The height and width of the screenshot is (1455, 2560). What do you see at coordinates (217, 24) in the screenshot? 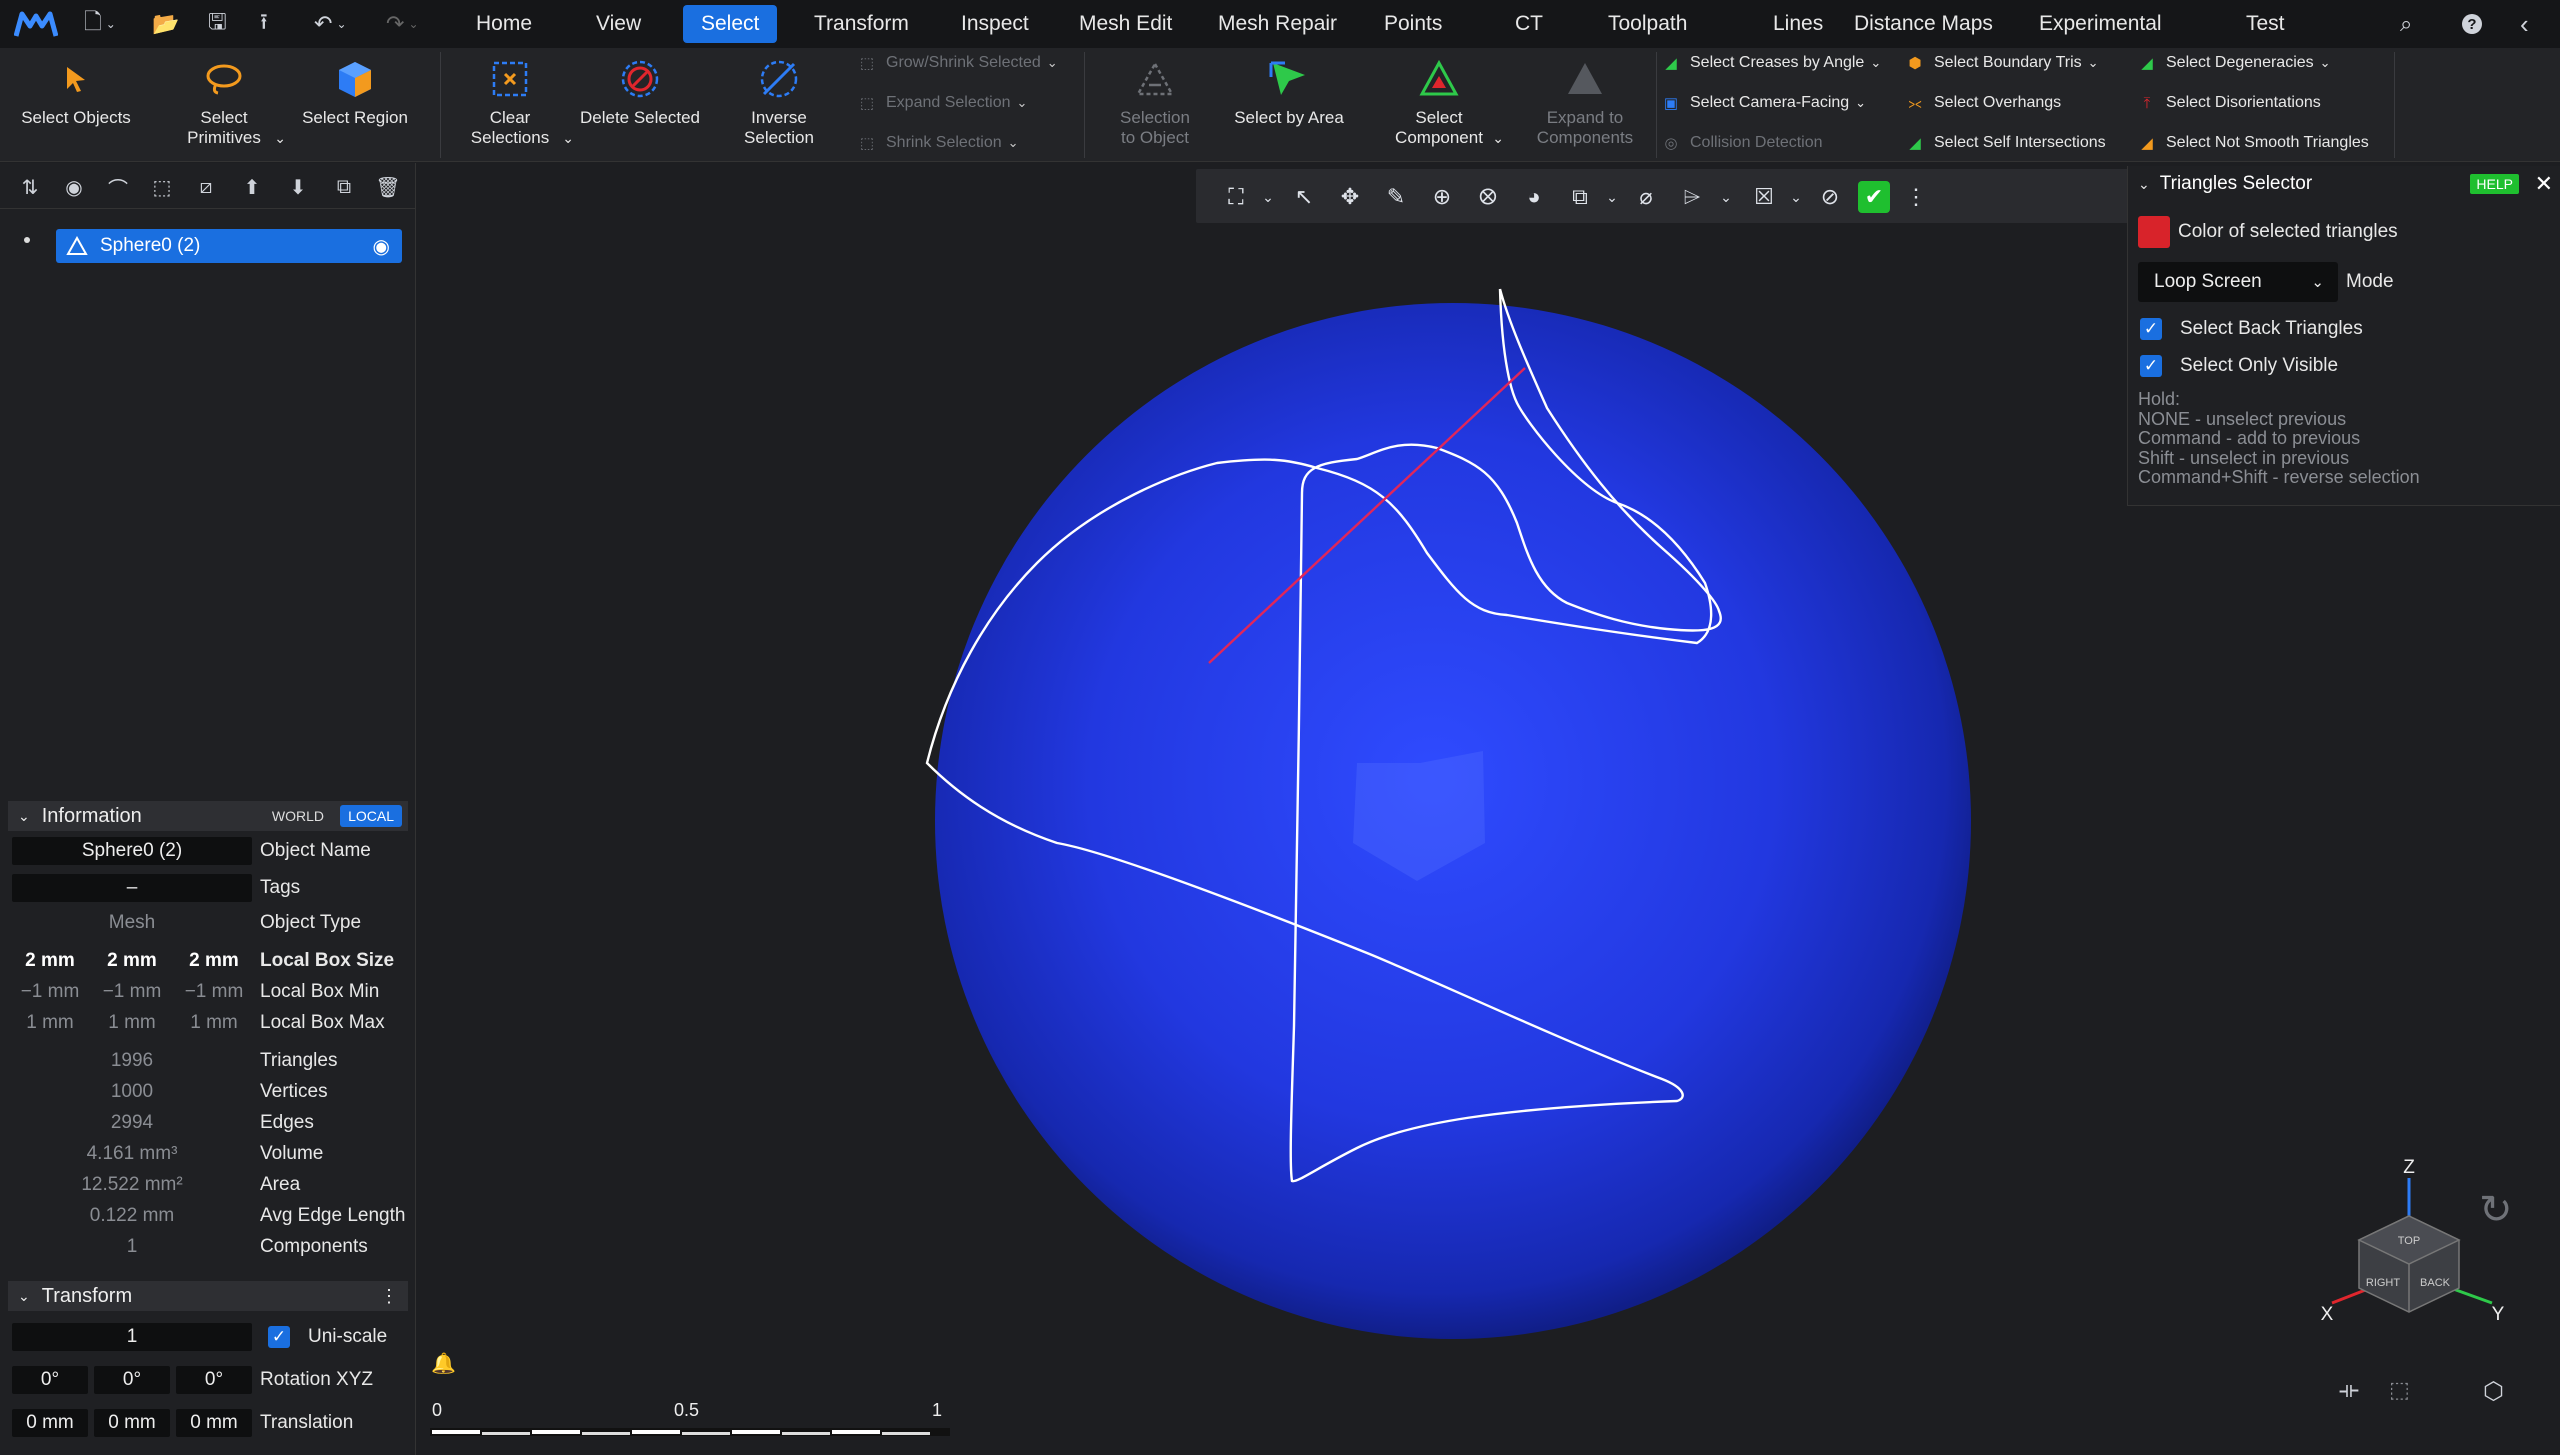
I see `save-icon: 🖫` at bounding box center [217, 24].